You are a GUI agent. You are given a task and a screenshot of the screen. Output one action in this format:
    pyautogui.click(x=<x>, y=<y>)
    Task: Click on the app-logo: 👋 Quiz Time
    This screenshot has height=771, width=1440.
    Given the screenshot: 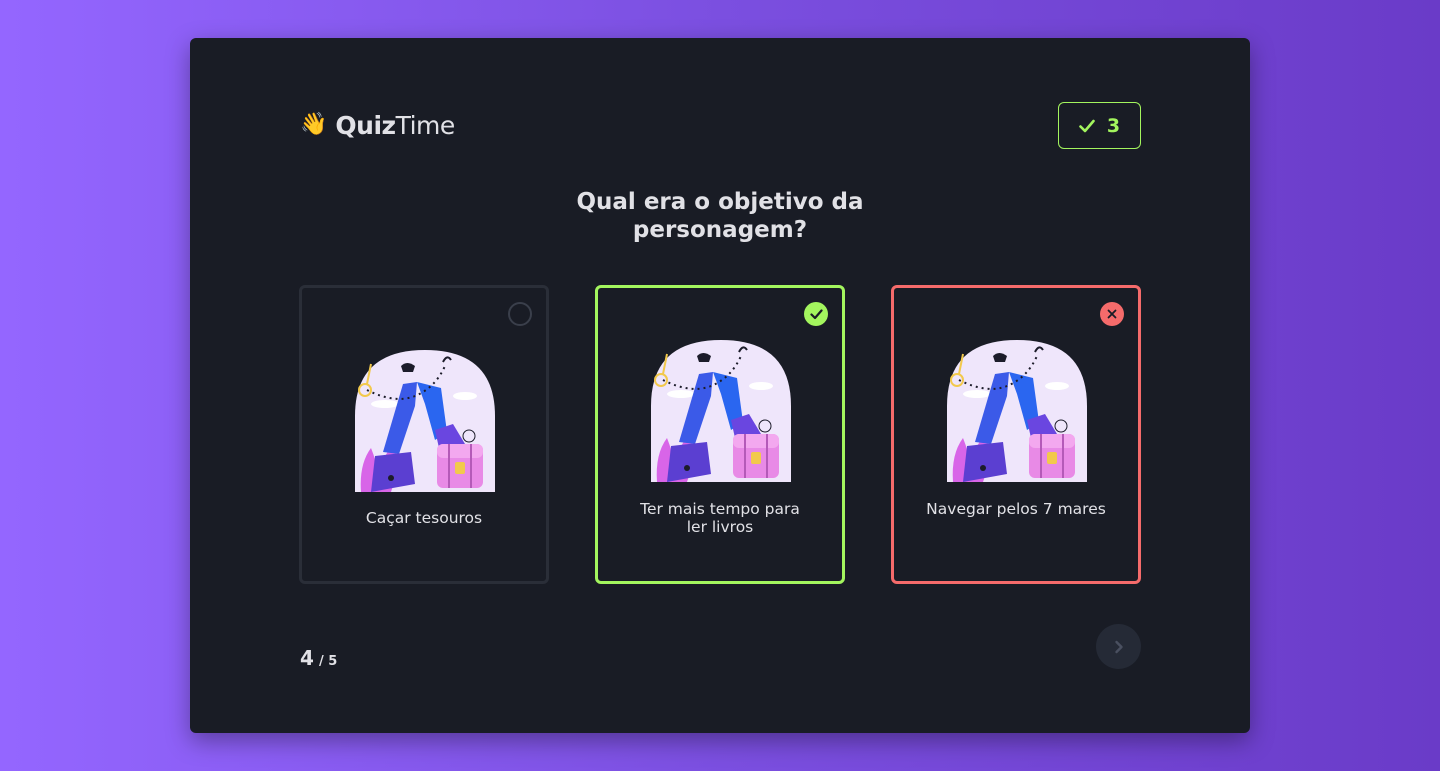 What is the action you would take?
    pyautogui.click(x=377, y=125)
    